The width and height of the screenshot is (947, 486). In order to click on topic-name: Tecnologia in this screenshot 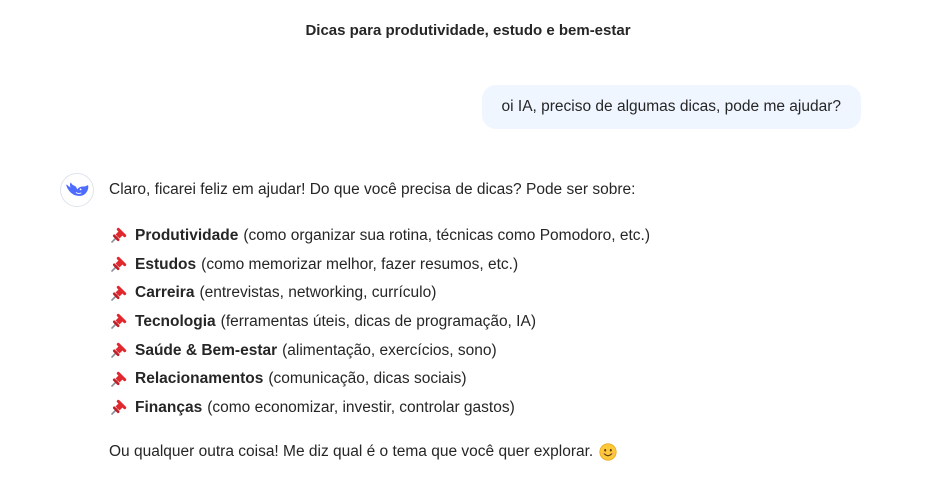, I will do `click(175, 322)`.